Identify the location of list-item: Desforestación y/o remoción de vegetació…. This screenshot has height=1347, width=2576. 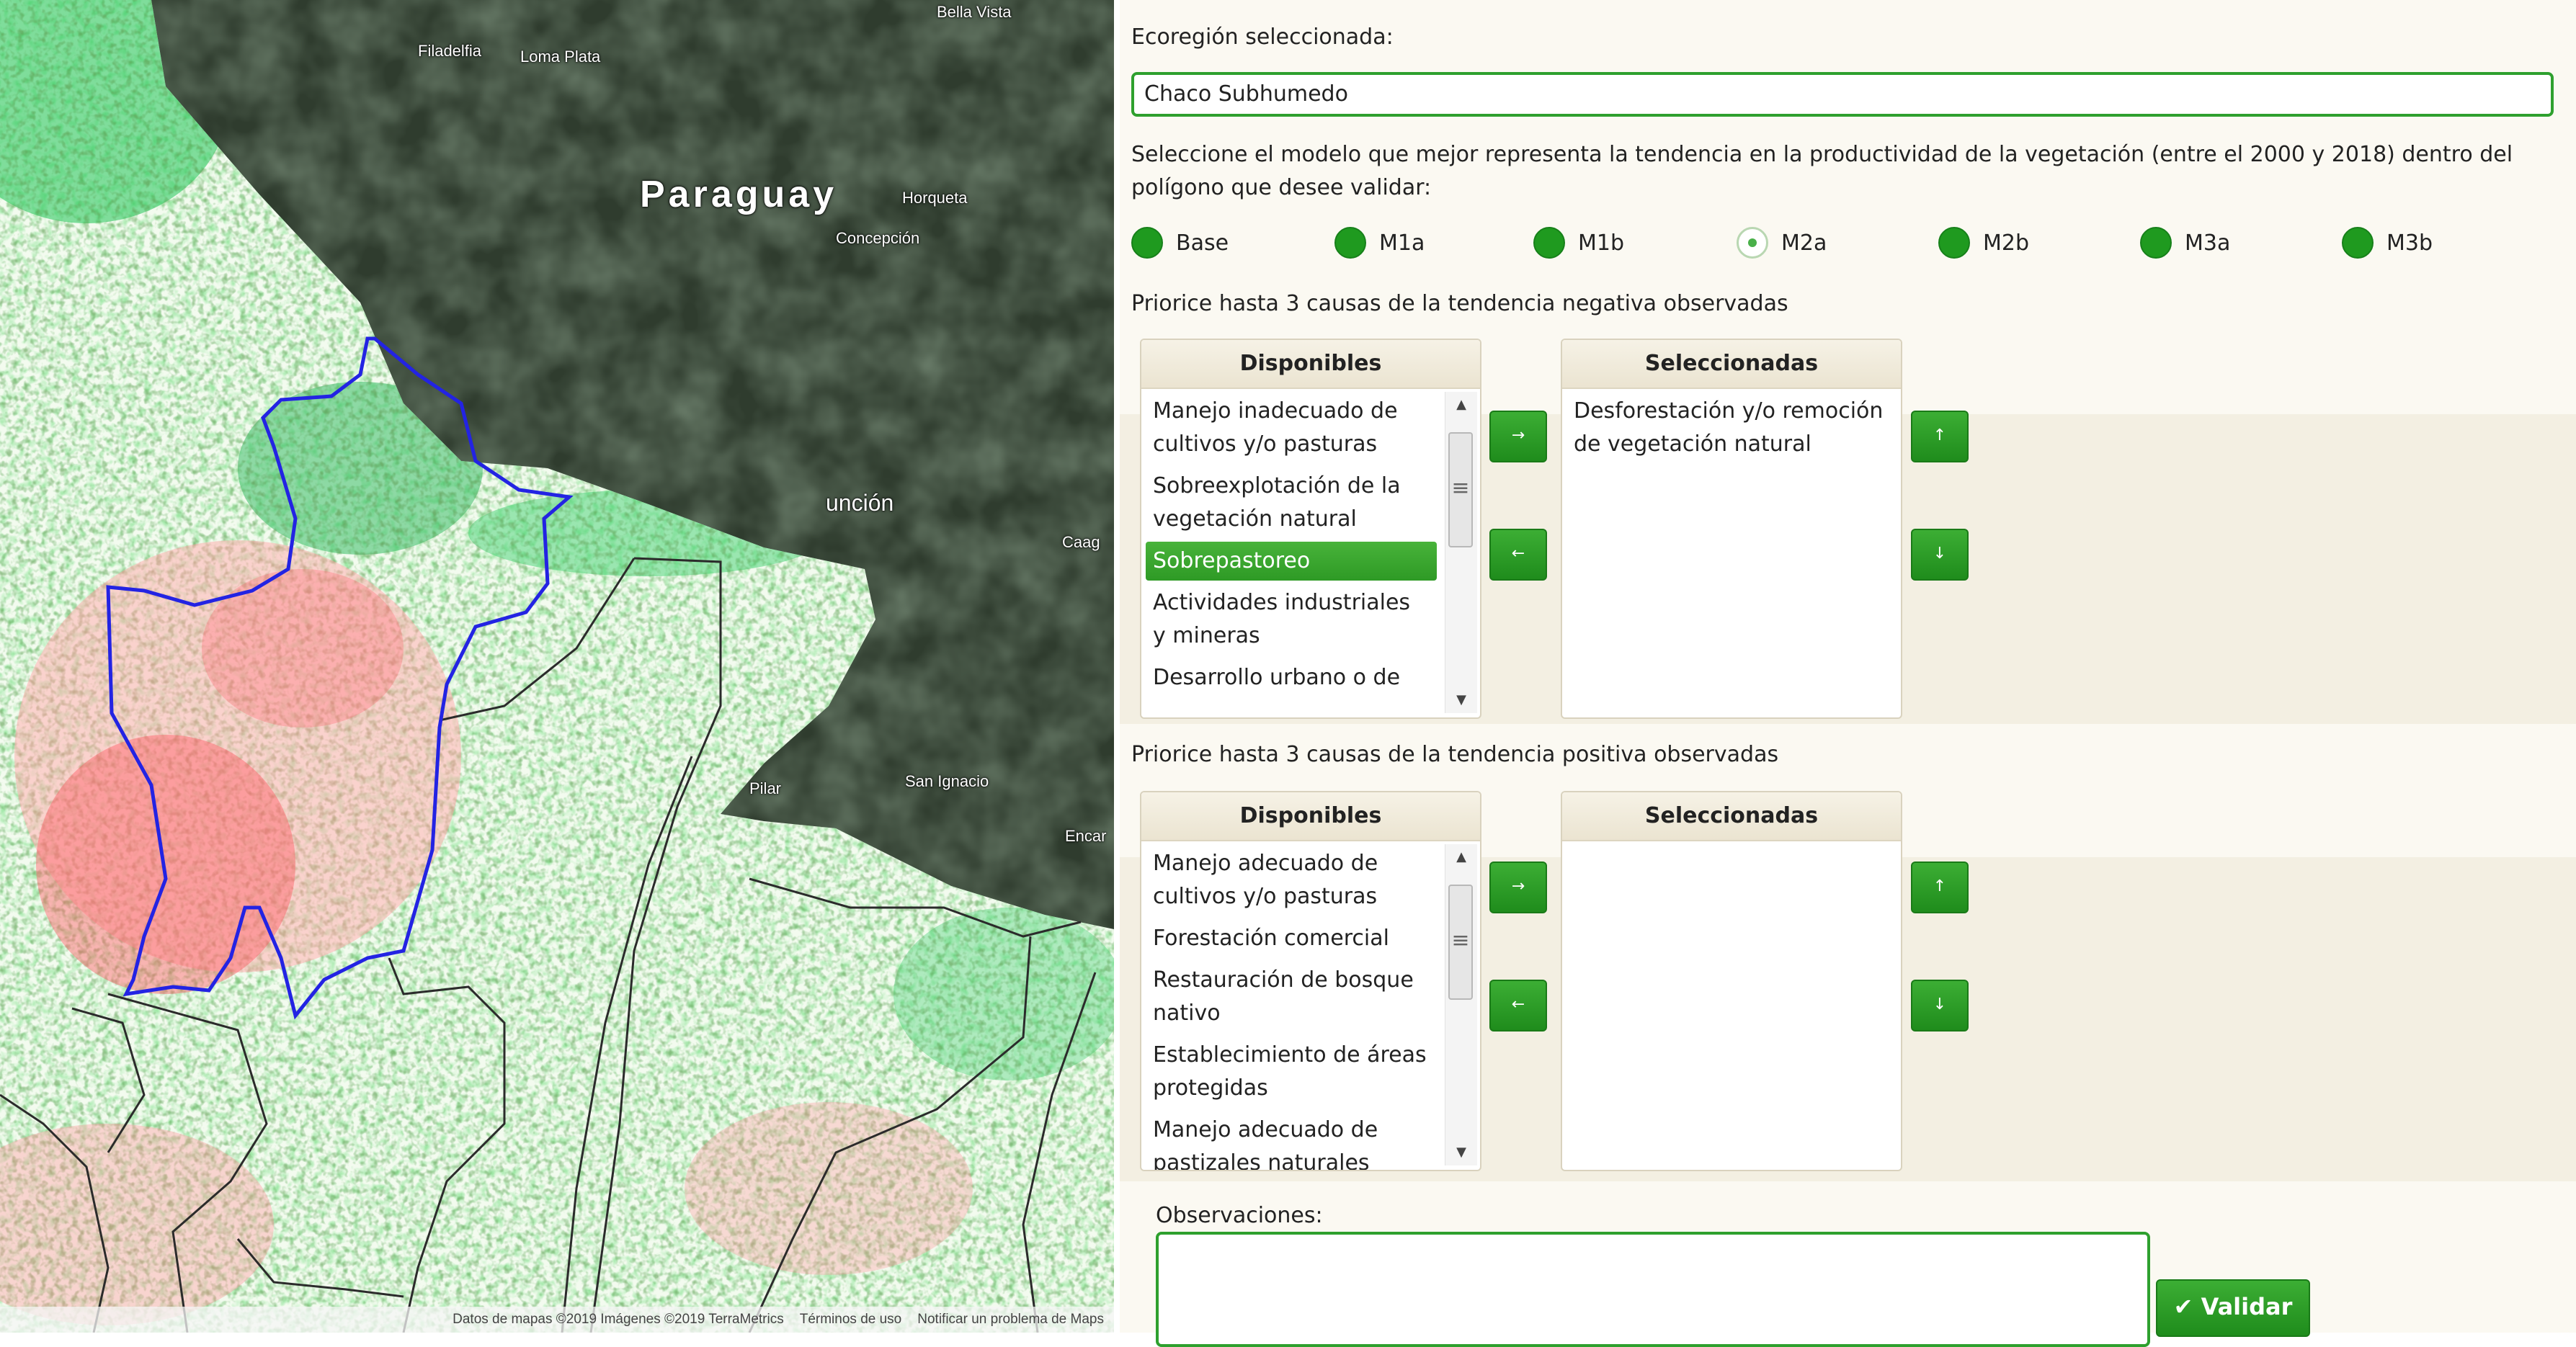
(1730, 428).